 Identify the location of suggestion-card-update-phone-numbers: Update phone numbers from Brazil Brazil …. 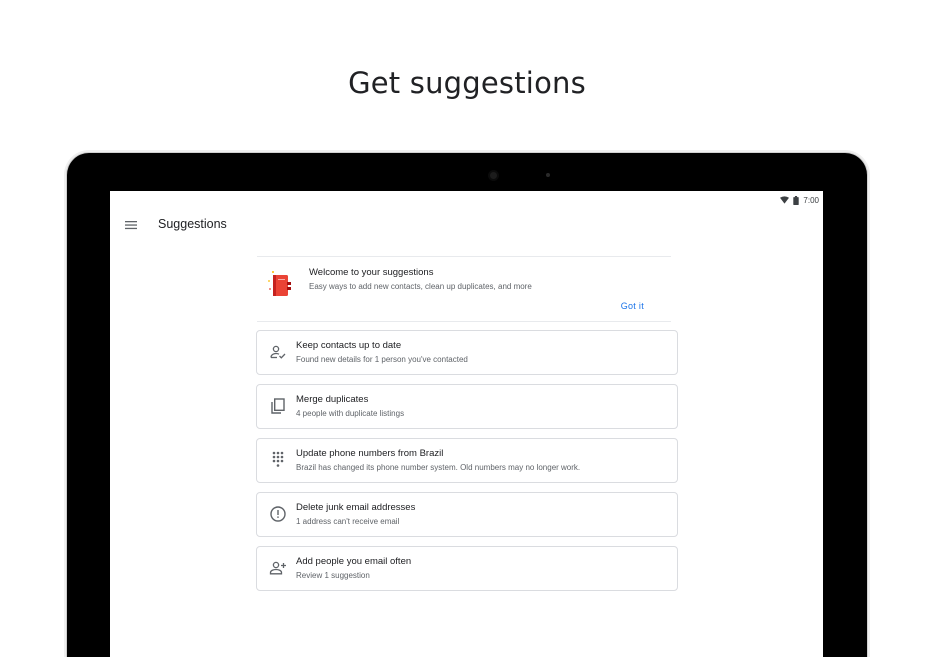
(467, 460).